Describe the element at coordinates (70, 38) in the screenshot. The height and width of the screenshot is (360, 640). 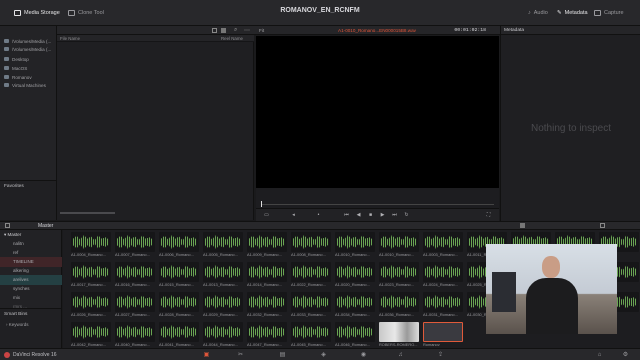
I see `column-file-name: File Name` at that location.